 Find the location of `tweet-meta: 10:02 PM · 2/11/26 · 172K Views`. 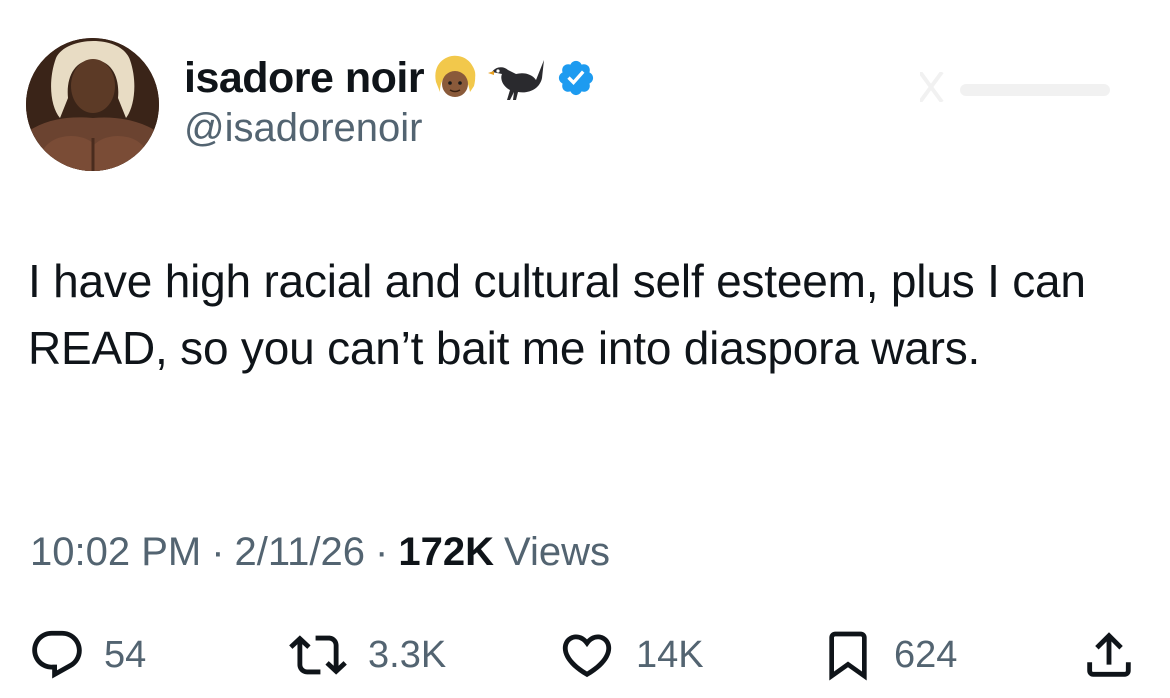

tweet-meta: 10:02 PM · 2/11/26 · 172K Views is located at coordinates (320, 552).